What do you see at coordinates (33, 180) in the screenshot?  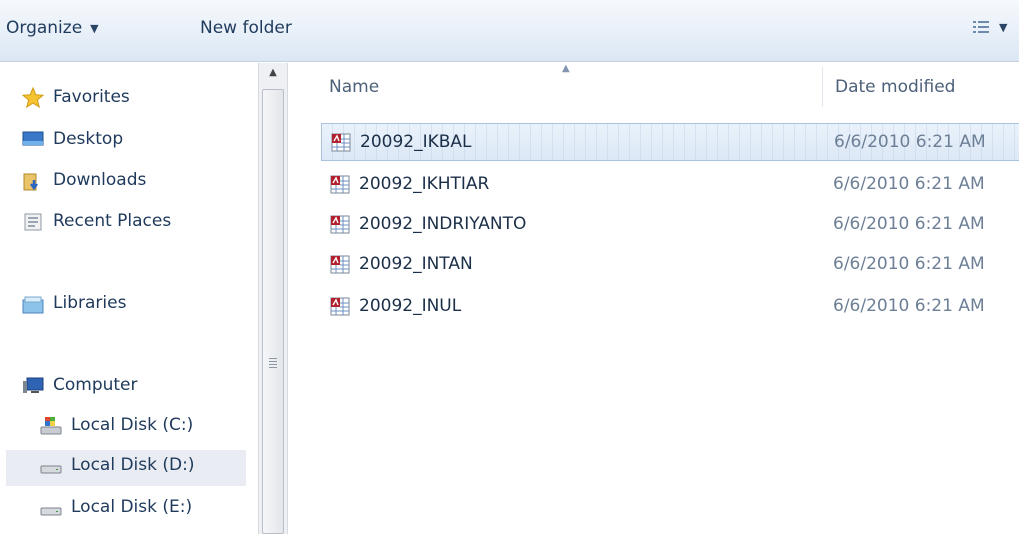 I see `downloads-folder-icon` at bounding box center [33, 180].